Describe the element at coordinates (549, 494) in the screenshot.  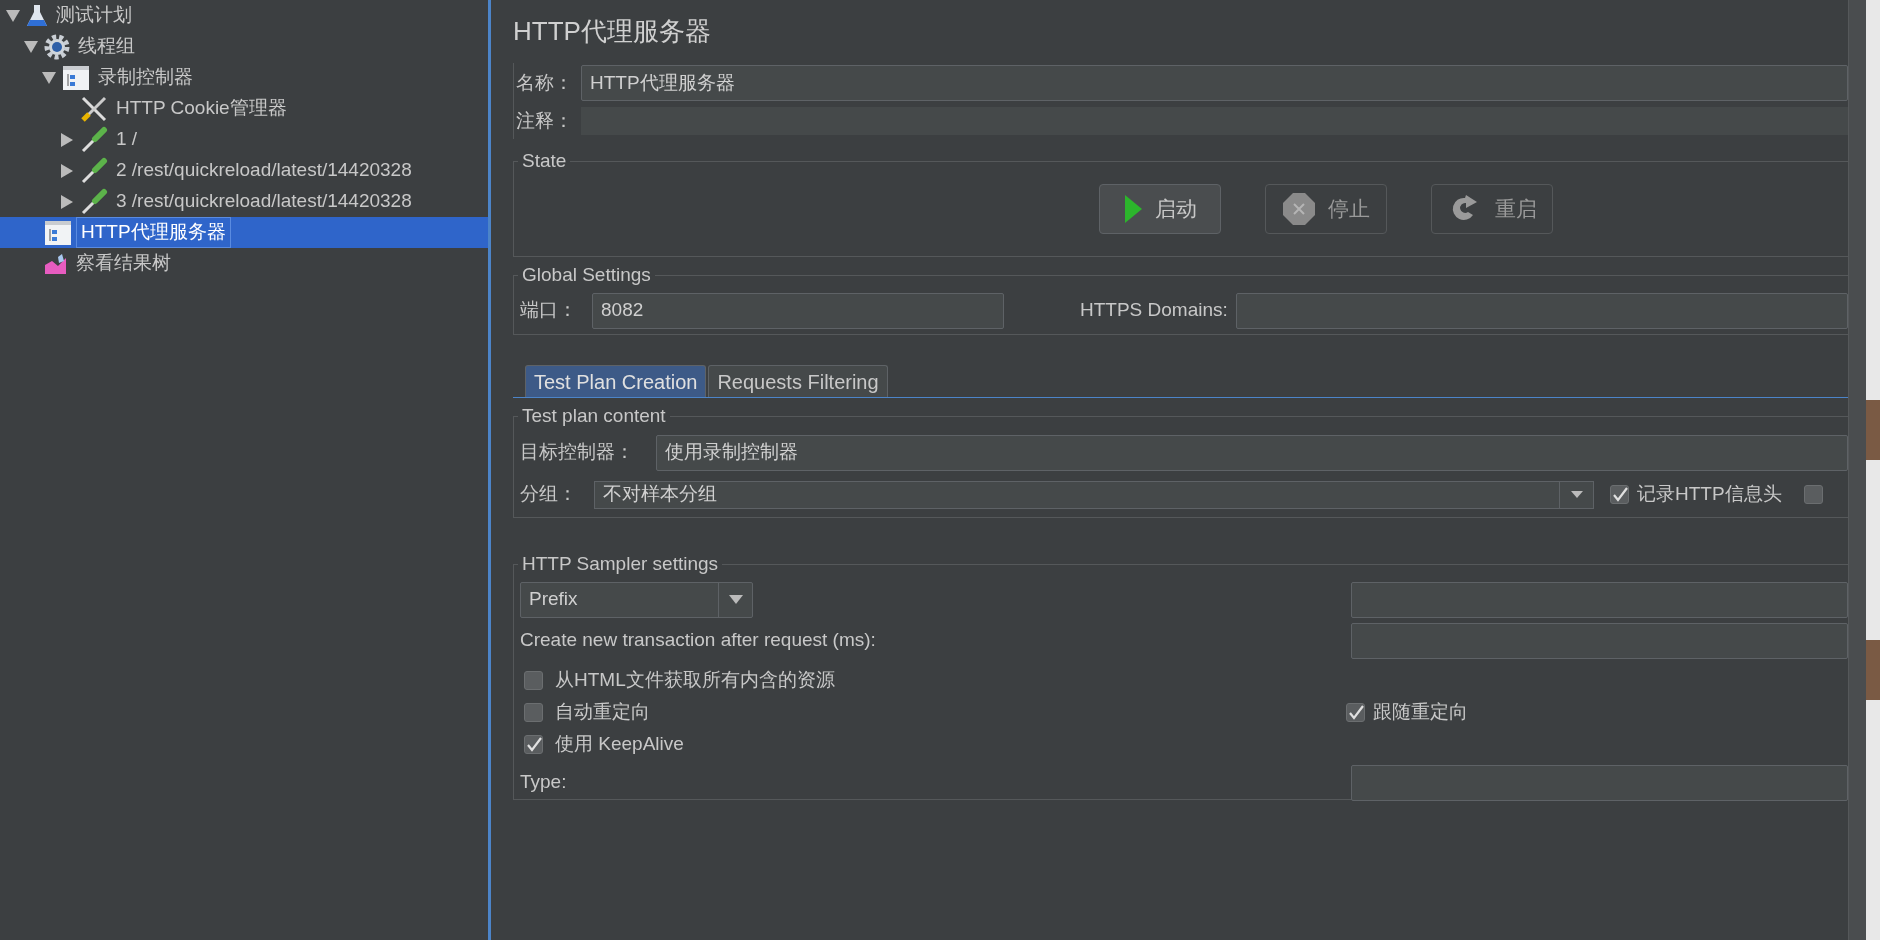
I see `grouping-label: 分组：` at that location.